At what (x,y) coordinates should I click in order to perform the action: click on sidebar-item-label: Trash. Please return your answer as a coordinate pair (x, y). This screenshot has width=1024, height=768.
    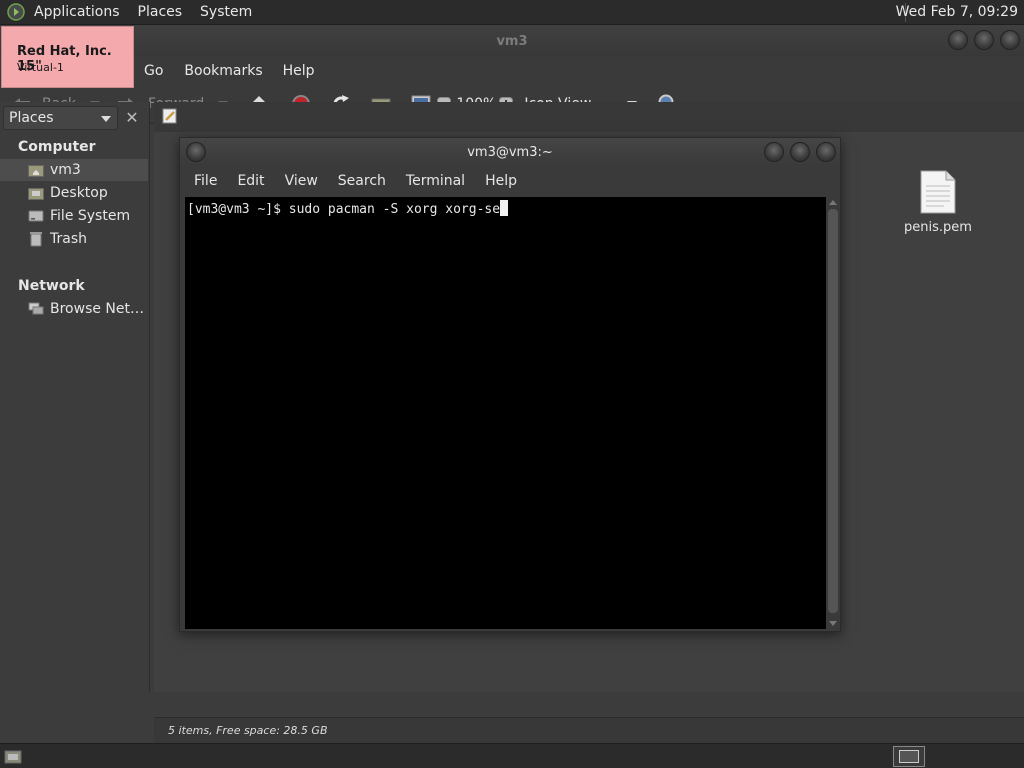
    Looking at the image, I should click on (68, 239).